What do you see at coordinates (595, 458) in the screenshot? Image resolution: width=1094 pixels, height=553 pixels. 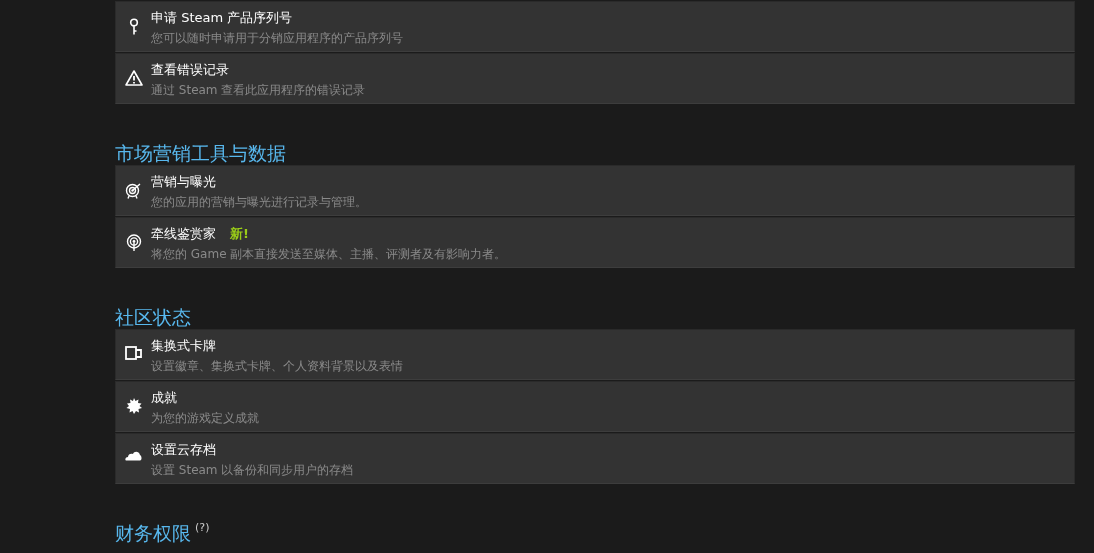 I see `menu-item: 设置云存档 设置 Steam 以备份和同步用户的存档` at bounding box center [595, 458].